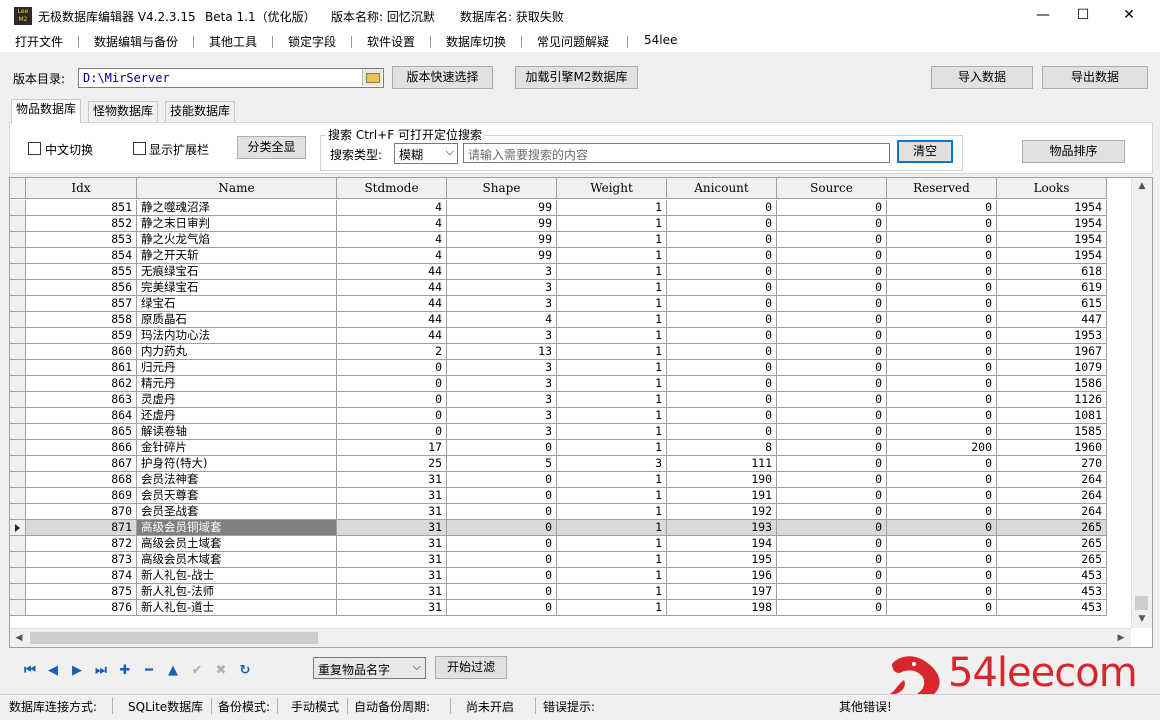 This screenshot has width=1160, height=720. I want to click on cell-looks: 265, so click(1052, 560).